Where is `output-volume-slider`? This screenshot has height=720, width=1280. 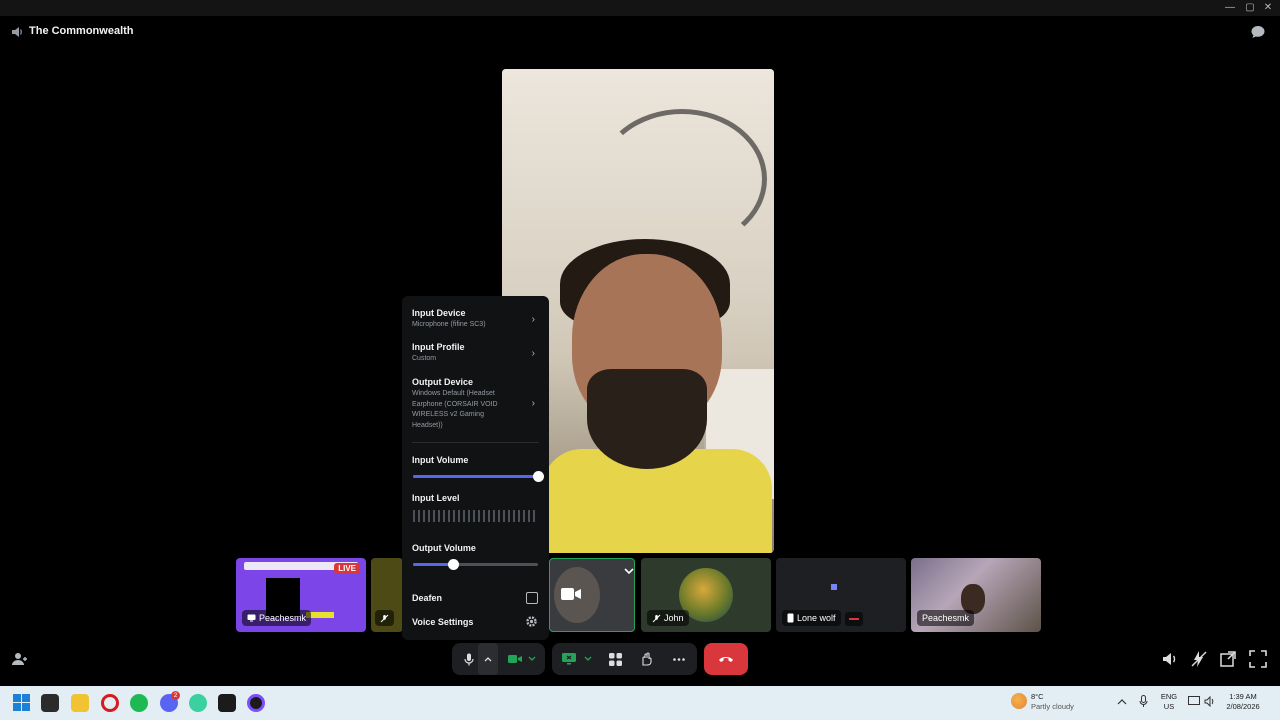 output-volume-slider is located at coordinates (475, 564).